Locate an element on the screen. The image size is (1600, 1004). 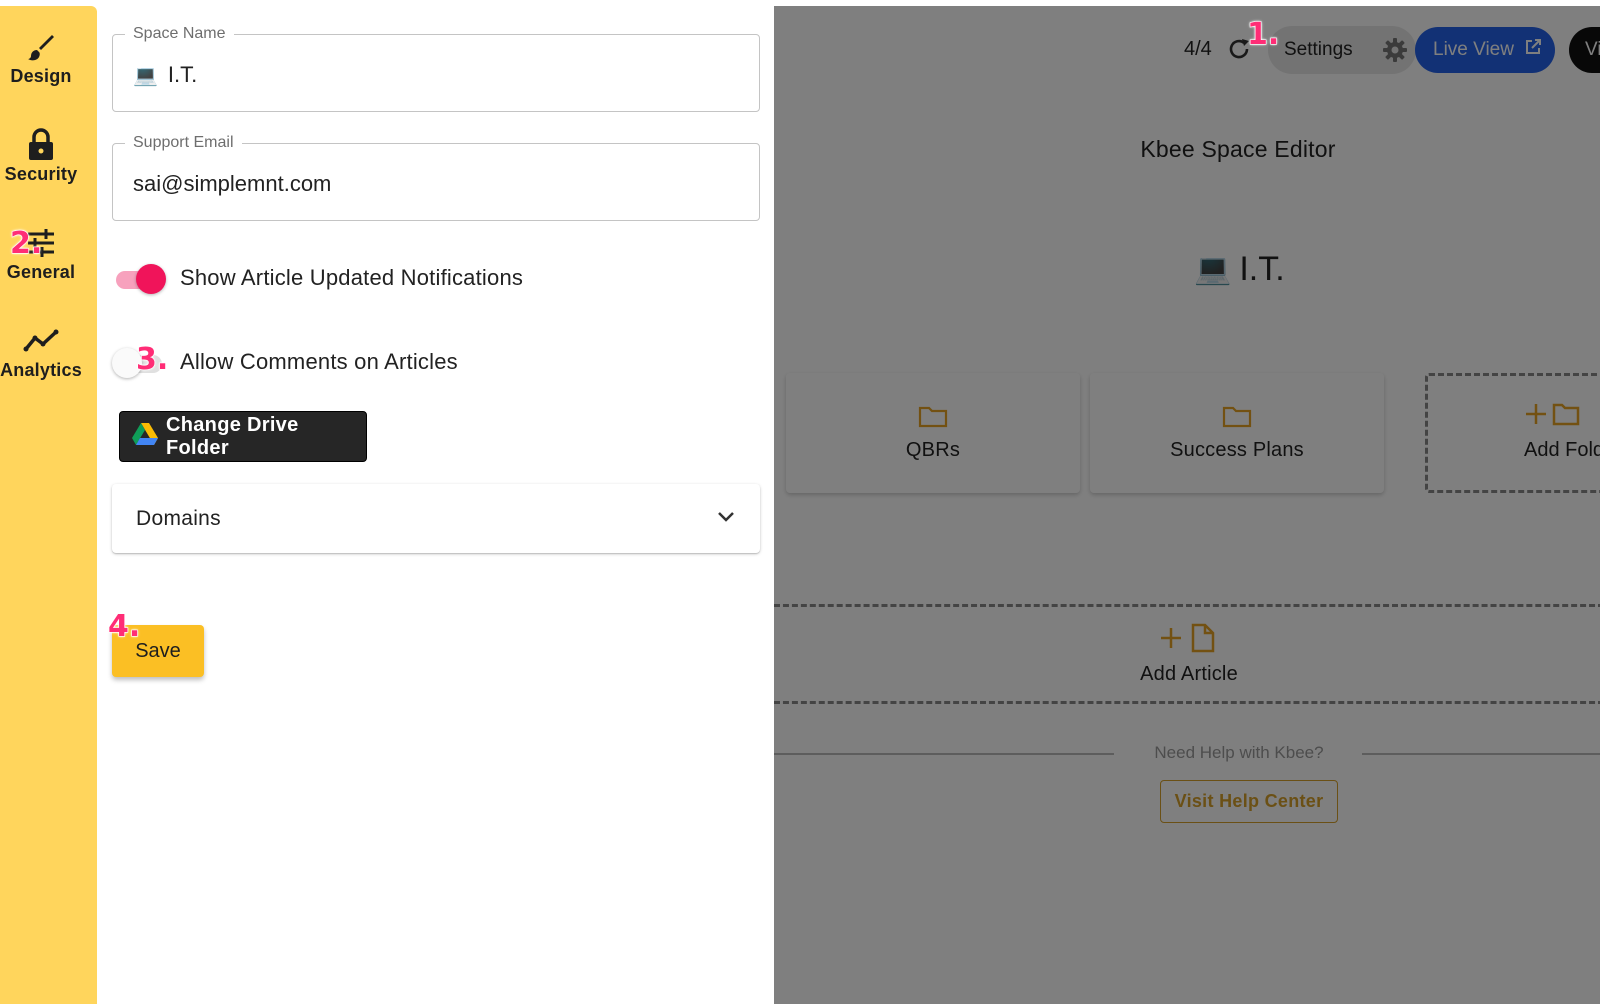
sidebar-item-analytics: Analytics is located at coordinates (41, 352).